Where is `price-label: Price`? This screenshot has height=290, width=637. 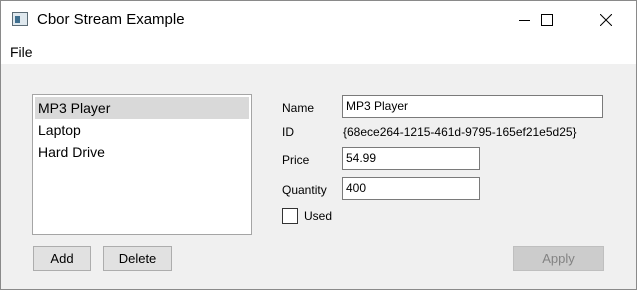 price-label: Price is located at coordinates (296, 160).